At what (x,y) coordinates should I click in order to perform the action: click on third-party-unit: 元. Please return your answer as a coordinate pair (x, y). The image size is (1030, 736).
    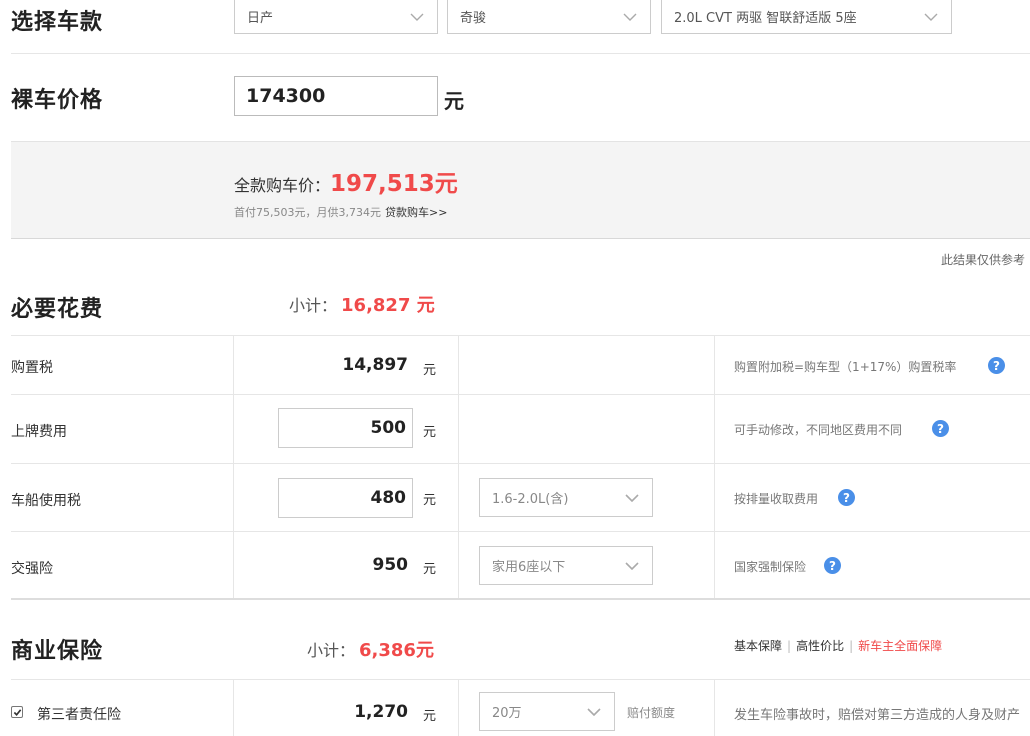
    Looking at the image, I should click on (430, 716).